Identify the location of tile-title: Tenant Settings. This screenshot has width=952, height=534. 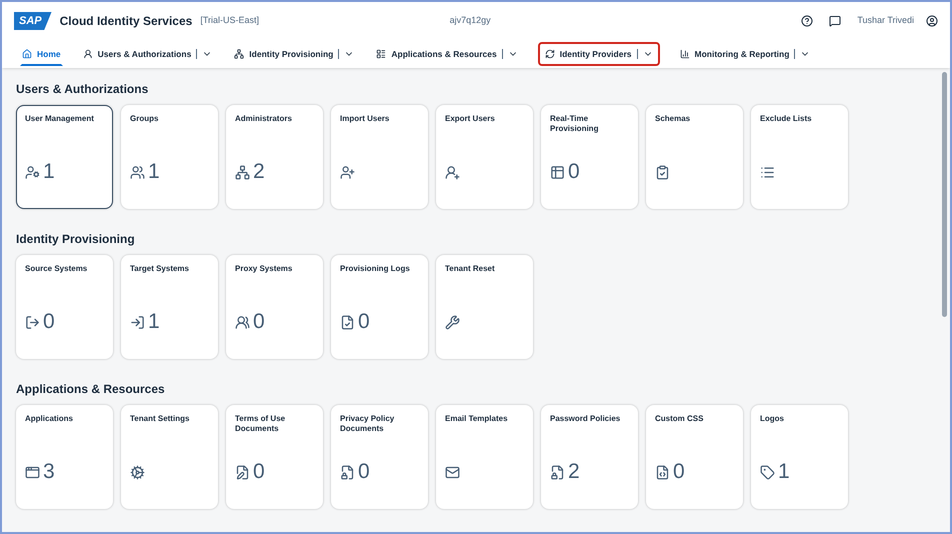
(160, 419).